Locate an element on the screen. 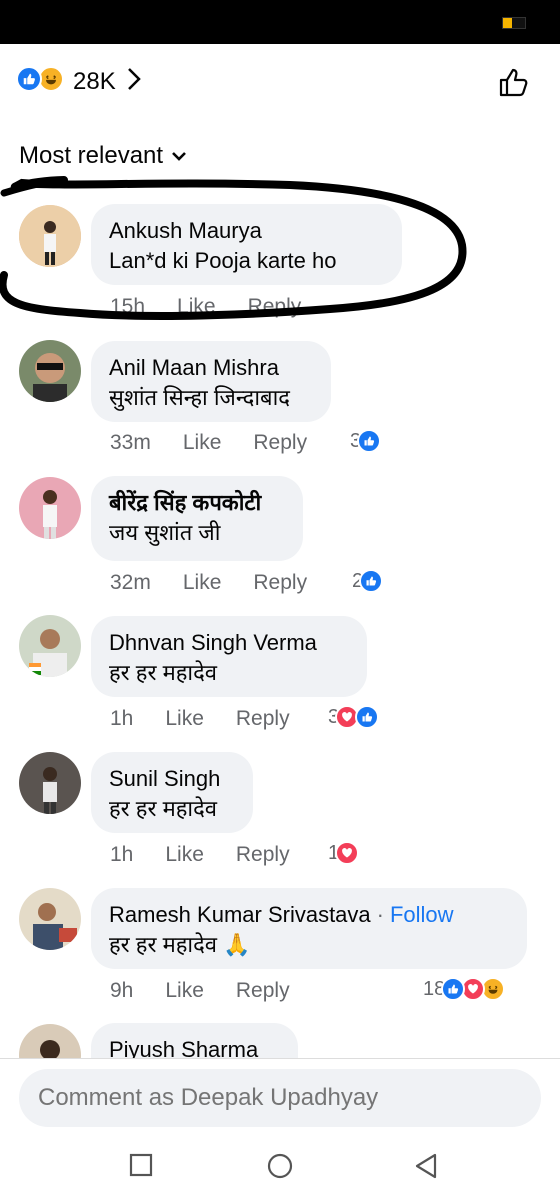 The height and width of the screenshot is (1200, 560). comment-reactions: 18 is located at coordinates (464, 989).